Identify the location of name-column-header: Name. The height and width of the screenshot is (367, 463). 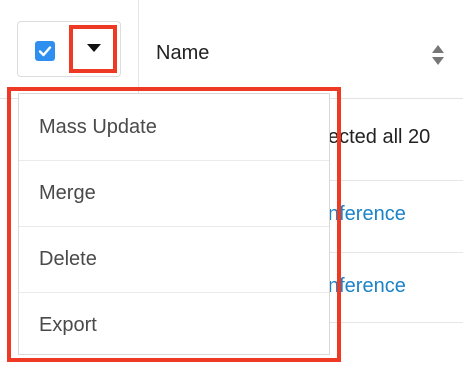
(182, 53).